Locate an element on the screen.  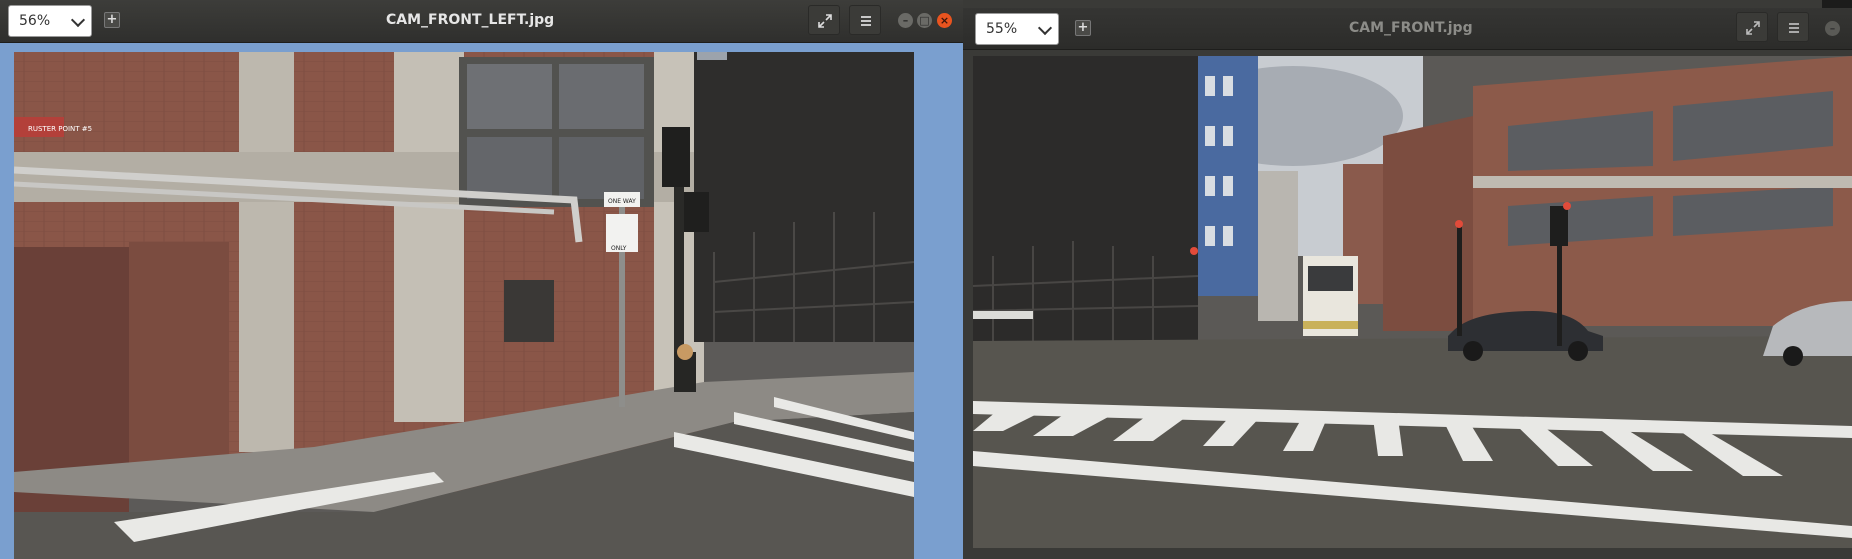
sign-text-one-way: ONE WAY is located at coordinates (622, 201).